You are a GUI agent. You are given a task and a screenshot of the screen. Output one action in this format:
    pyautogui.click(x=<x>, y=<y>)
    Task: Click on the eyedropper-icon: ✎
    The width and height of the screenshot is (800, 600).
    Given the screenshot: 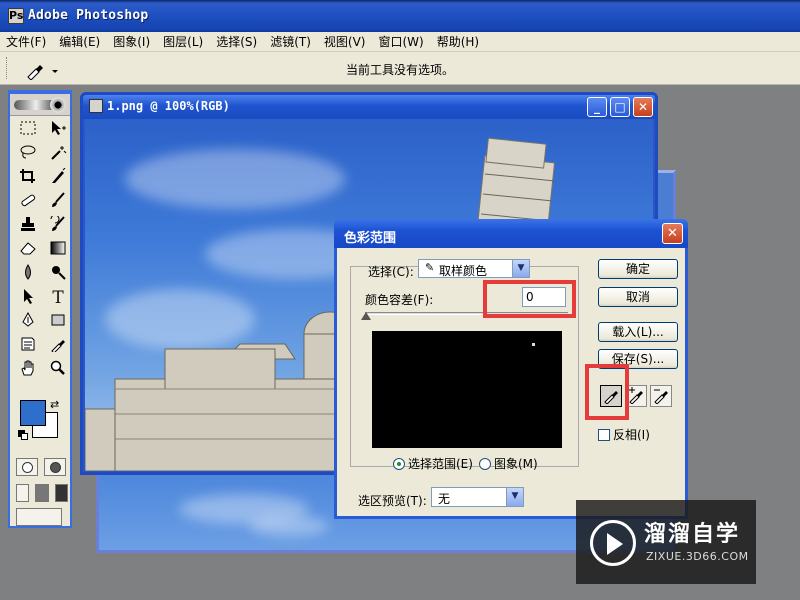 What is the action you would take?
    pyautogui.click(x=430, y=267)
    